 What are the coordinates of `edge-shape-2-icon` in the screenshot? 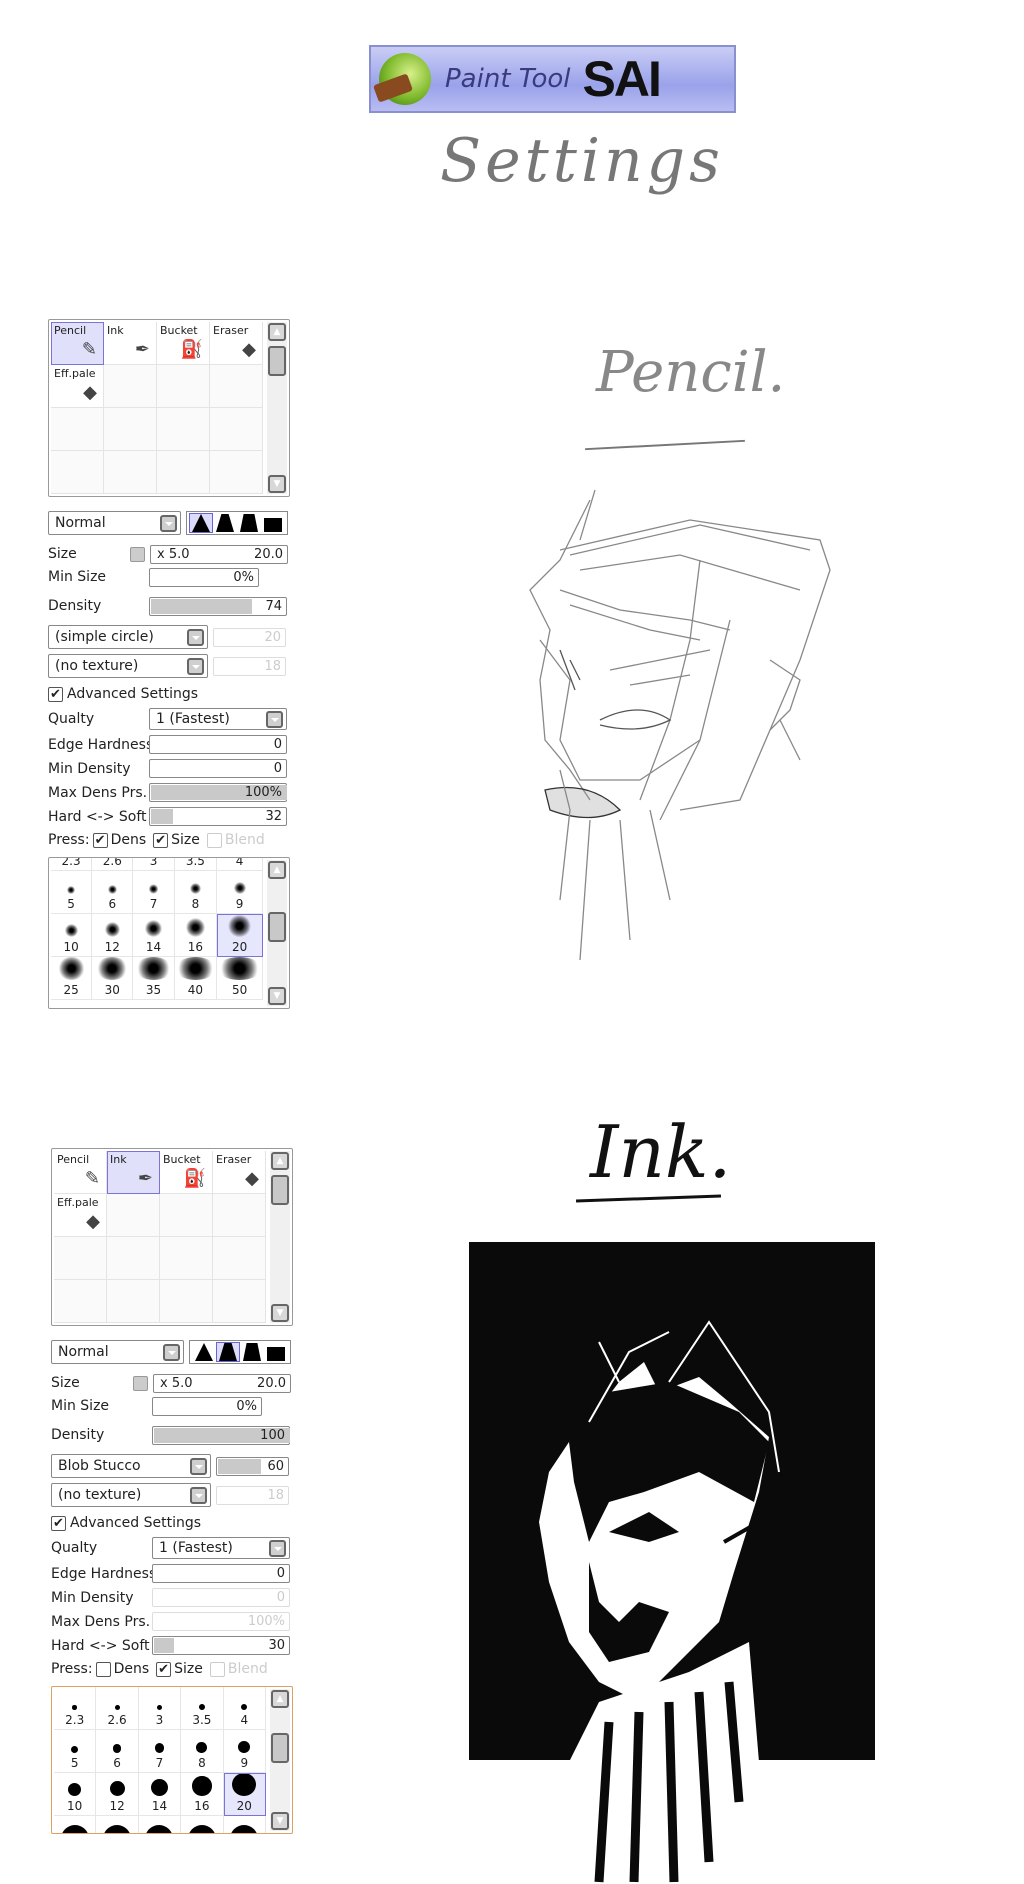 It's located at (252, 1352).